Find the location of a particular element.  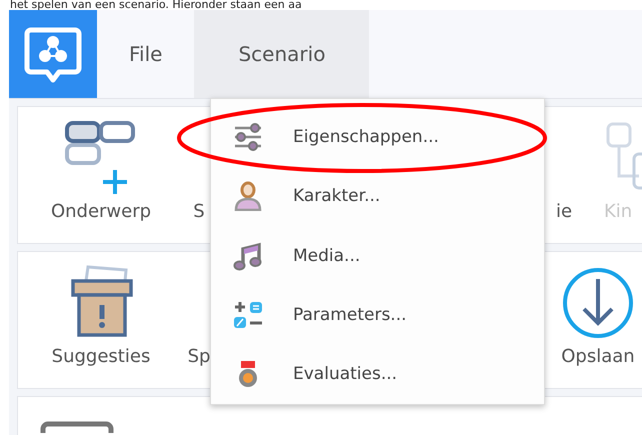

rounded-rect-icon is located at coordinates (77, 427).